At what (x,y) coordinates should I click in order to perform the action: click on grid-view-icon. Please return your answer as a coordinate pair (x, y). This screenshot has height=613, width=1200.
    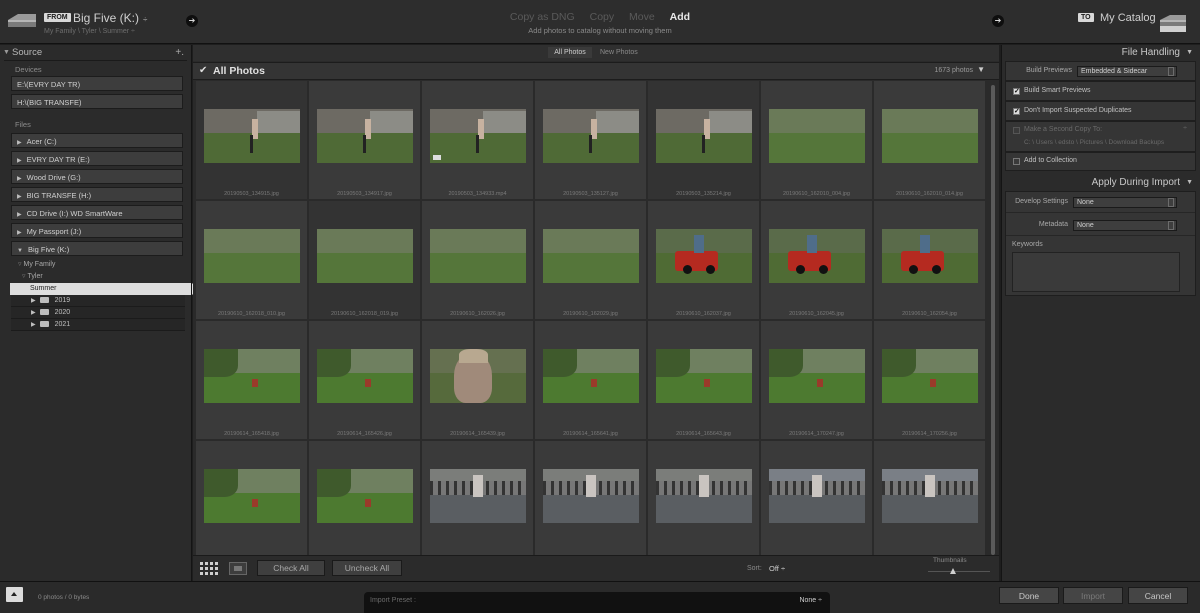
    Looking at the image, I should click on (209, 568).